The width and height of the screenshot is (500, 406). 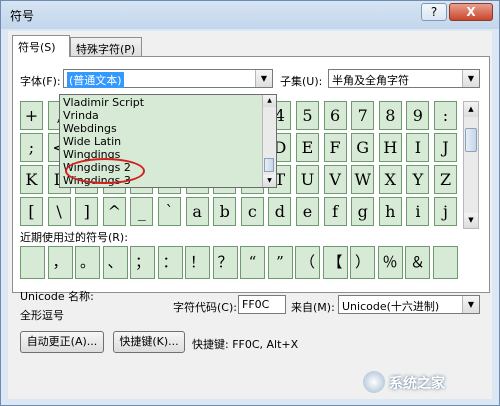 What do you see at coordinates (103, 102) in the screenshot?
I see `font-option: Vladimir Script` at bounding box center [103, 102].